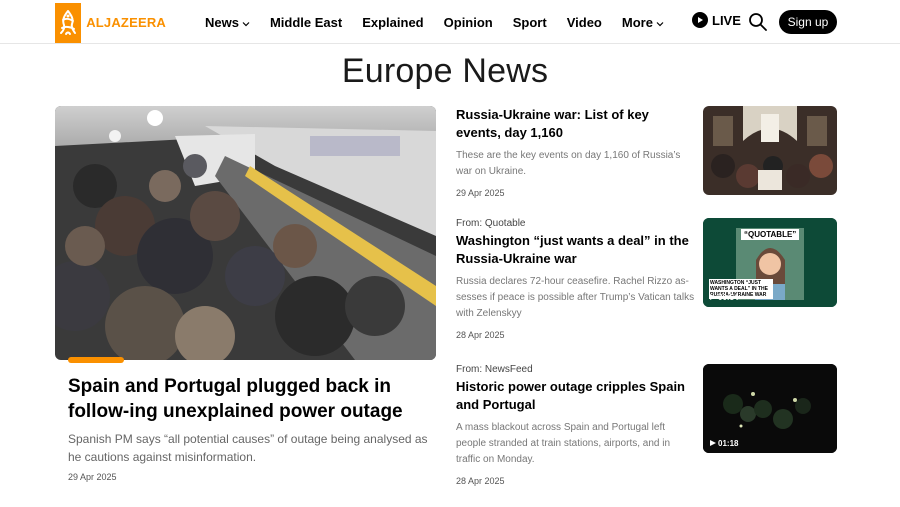  What do you see at coordinates (576, 369) in the screenshot?
I see `article-source: From: NewsFeed` at bounding box center [576, 369].